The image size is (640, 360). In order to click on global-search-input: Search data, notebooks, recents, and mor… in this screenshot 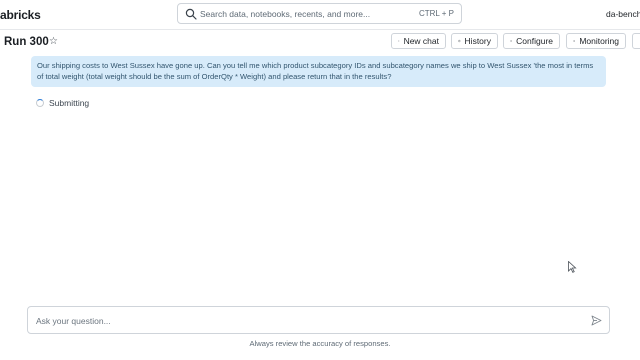, I will do `click(319, 13)`.